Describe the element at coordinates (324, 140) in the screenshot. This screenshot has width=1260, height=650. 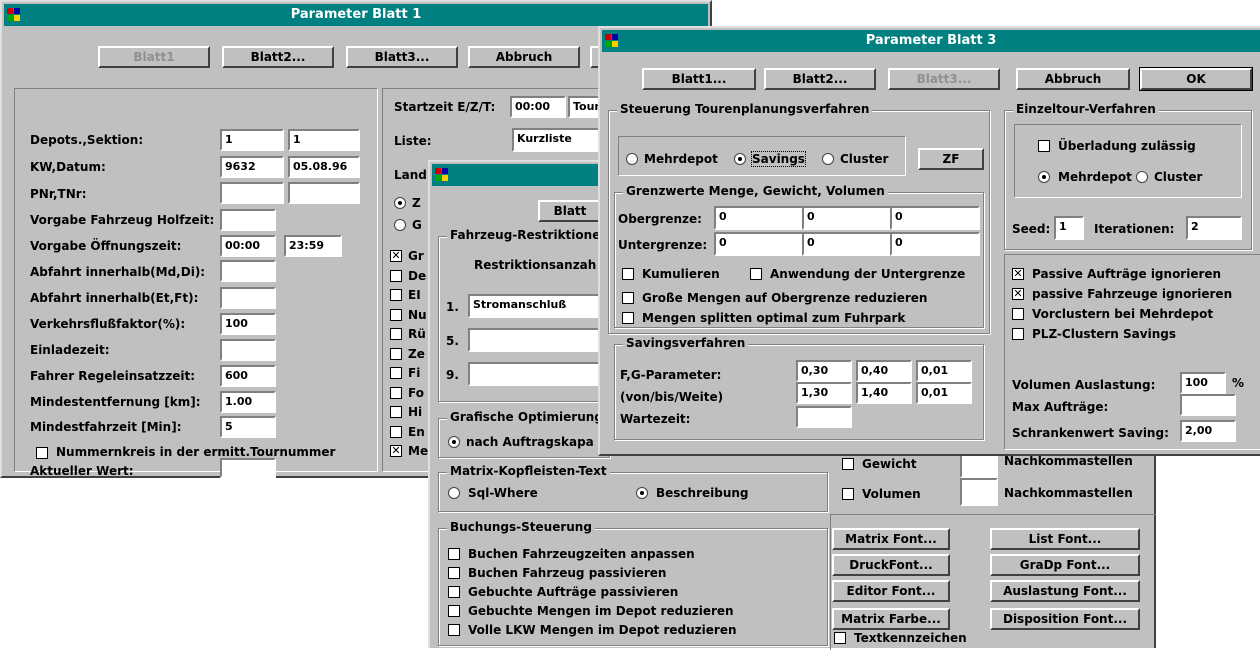
I see `sektion-field: 1` at that location.